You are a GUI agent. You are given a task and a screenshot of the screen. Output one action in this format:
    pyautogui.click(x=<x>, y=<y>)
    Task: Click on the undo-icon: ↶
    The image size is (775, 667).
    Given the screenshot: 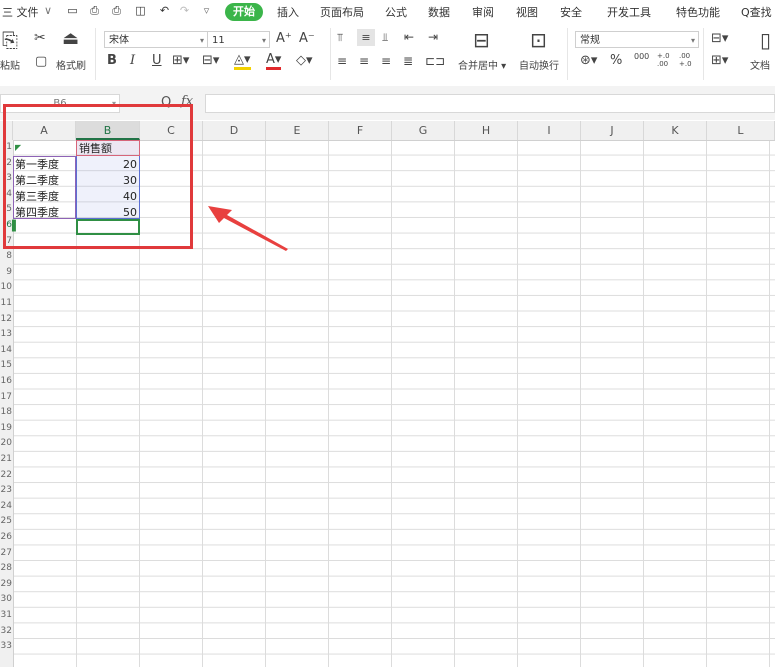 What is the action you would take?
    pyautogui.click(x=164, y=10)
    